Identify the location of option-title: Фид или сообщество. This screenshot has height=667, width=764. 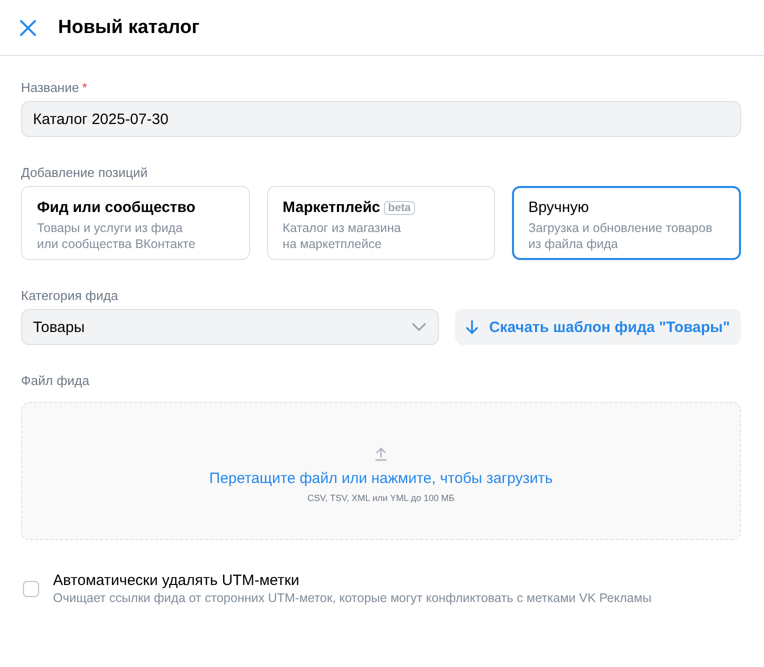
(116, 207).